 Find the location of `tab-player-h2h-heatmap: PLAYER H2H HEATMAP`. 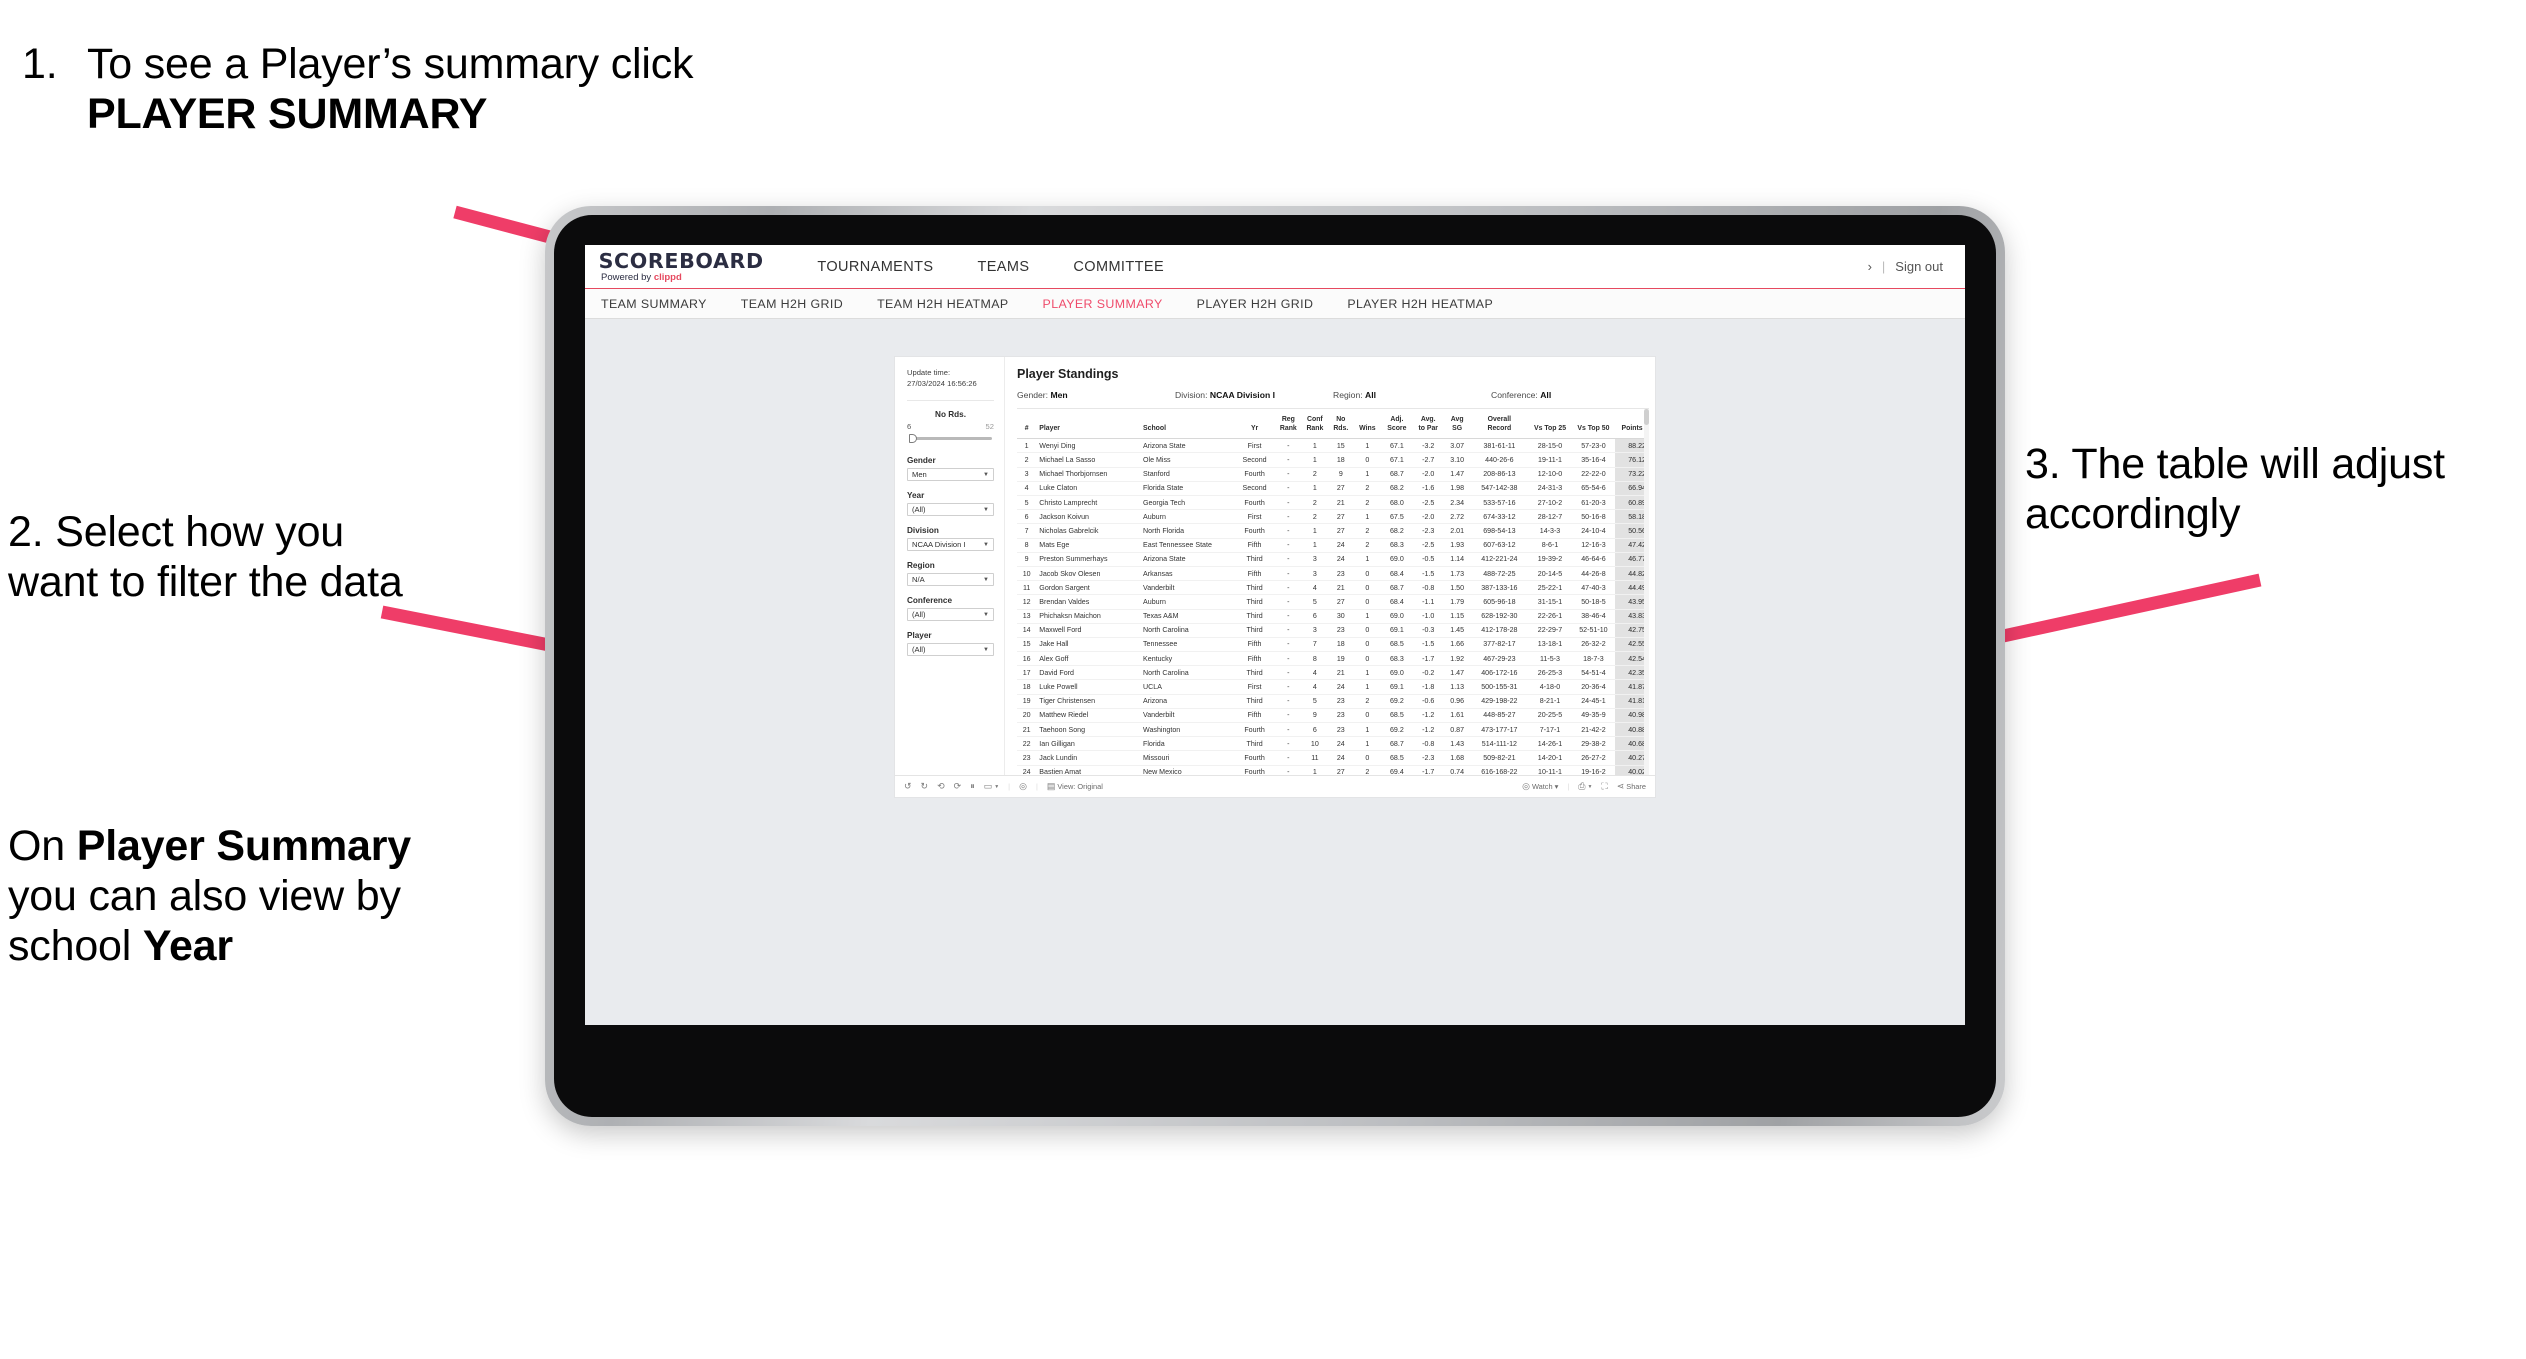

tab-player-h2h-heatmap: PLAYER H2H HEATMAP is located at coordinates (1420, 304).